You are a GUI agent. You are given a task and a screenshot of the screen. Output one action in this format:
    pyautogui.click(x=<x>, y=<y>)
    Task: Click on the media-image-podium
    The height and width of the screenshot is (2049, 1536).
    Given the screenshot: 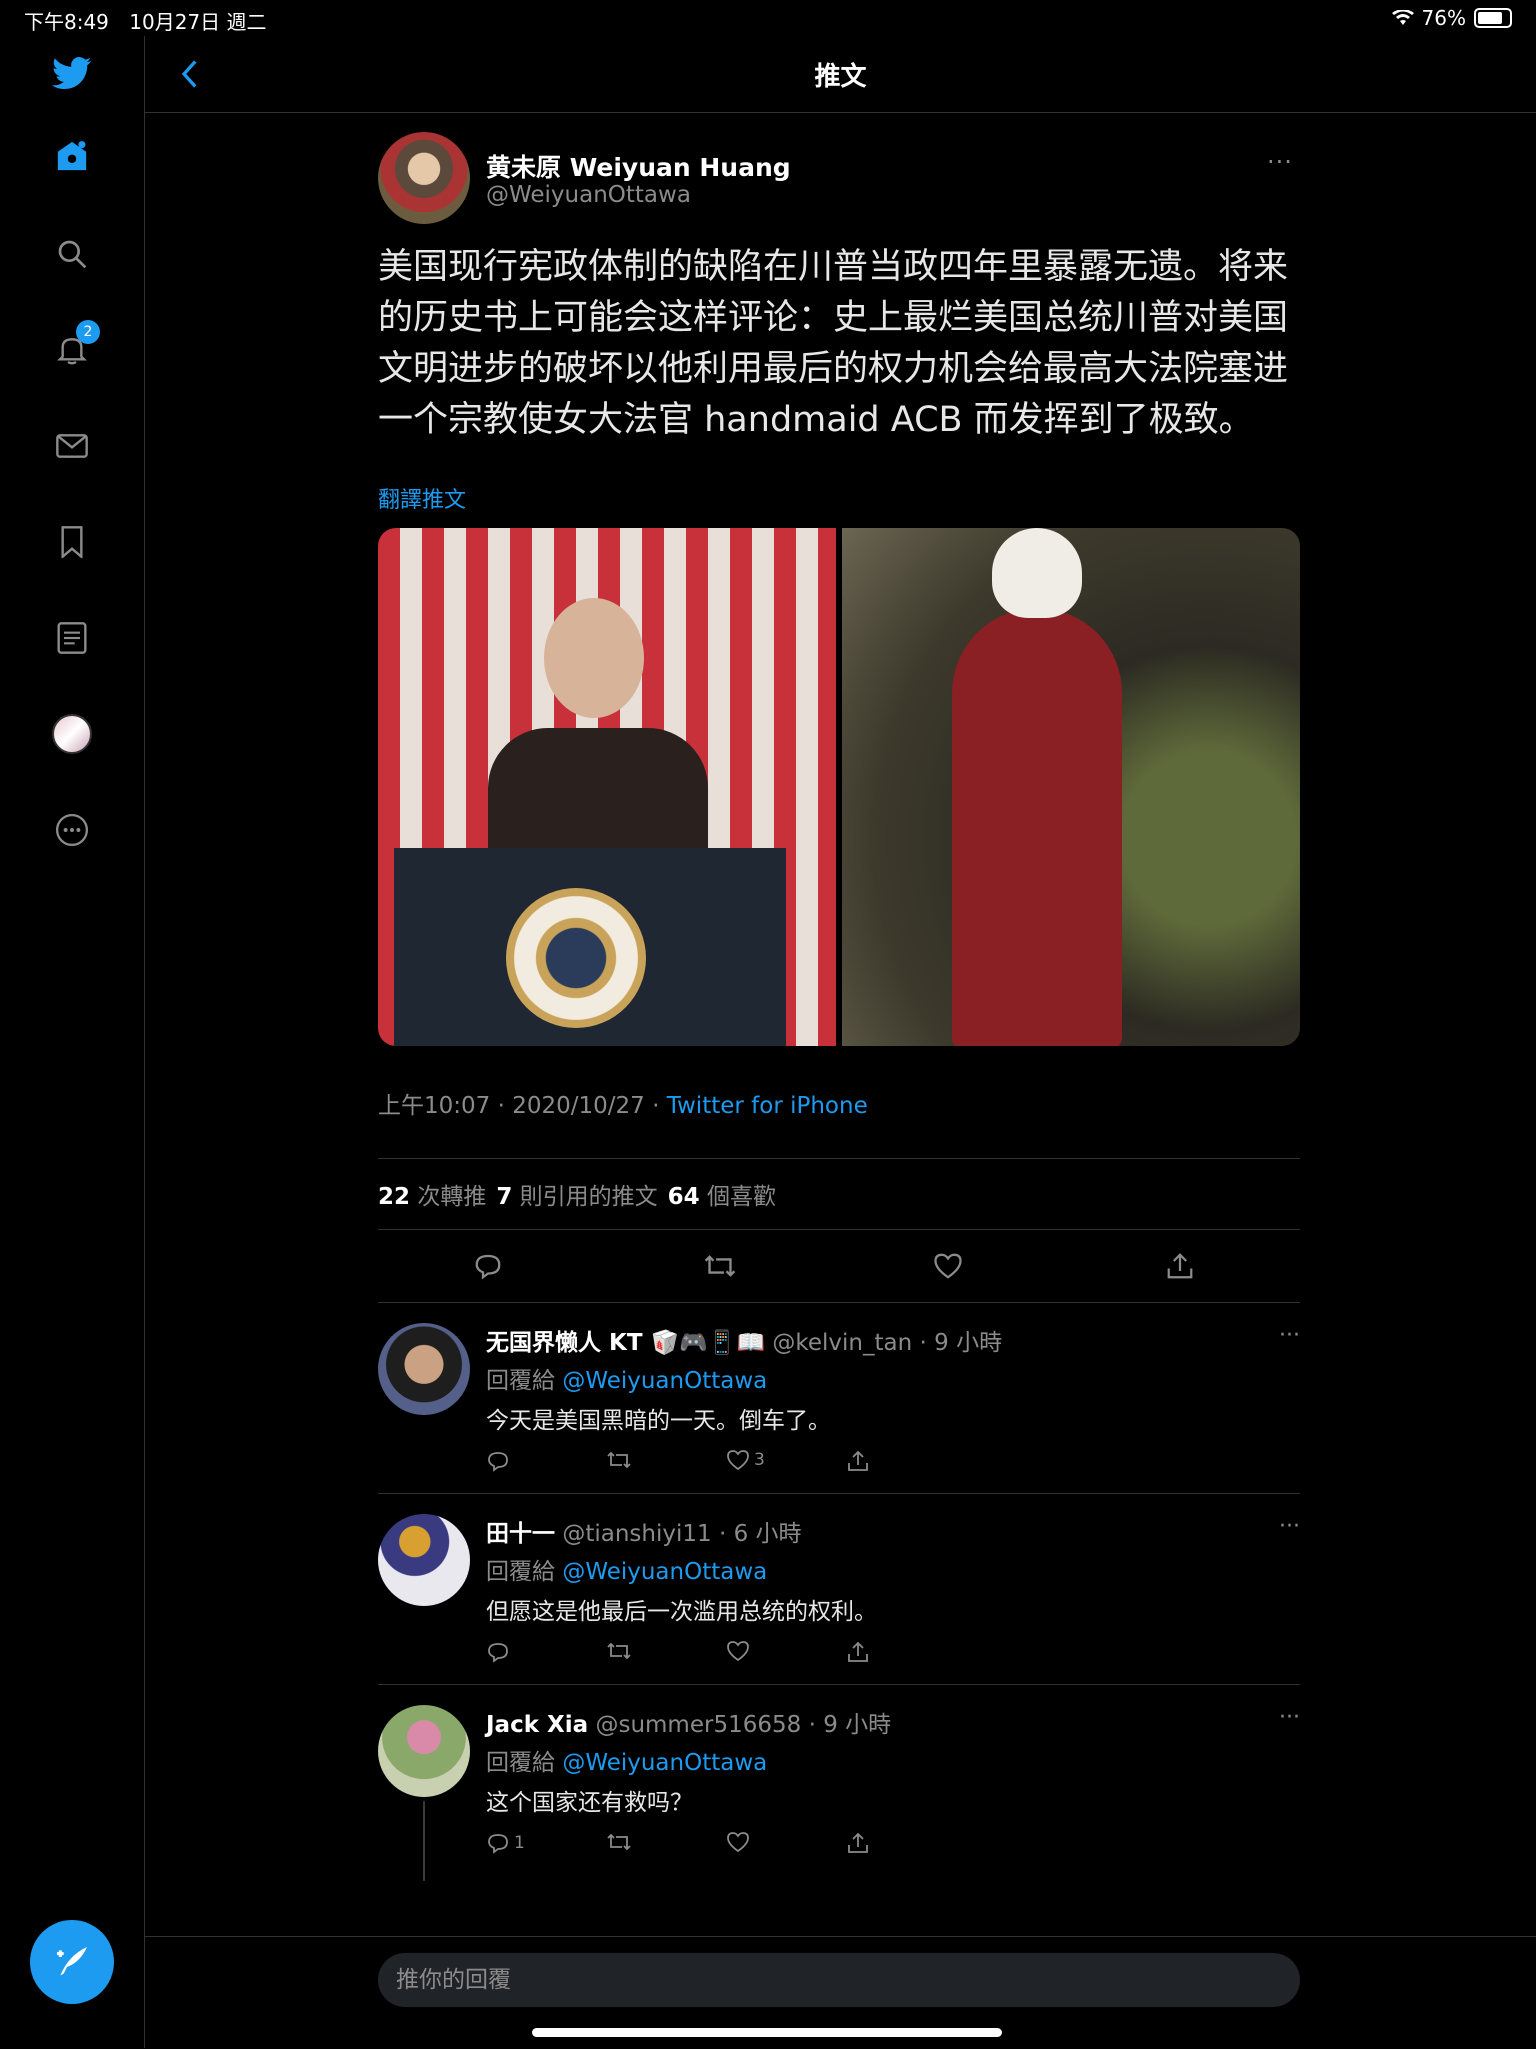 What is the action you would take?
    pyautogui.click(x=607, y=787)
    